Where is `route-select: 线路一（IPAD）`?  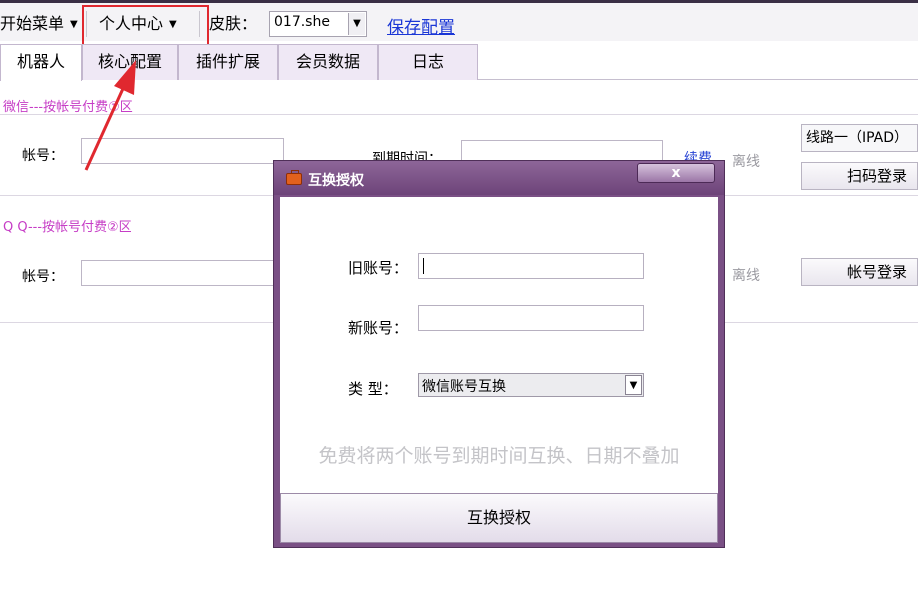
route-select: 线路一（IPAD） is located at coordinates (859, 138).